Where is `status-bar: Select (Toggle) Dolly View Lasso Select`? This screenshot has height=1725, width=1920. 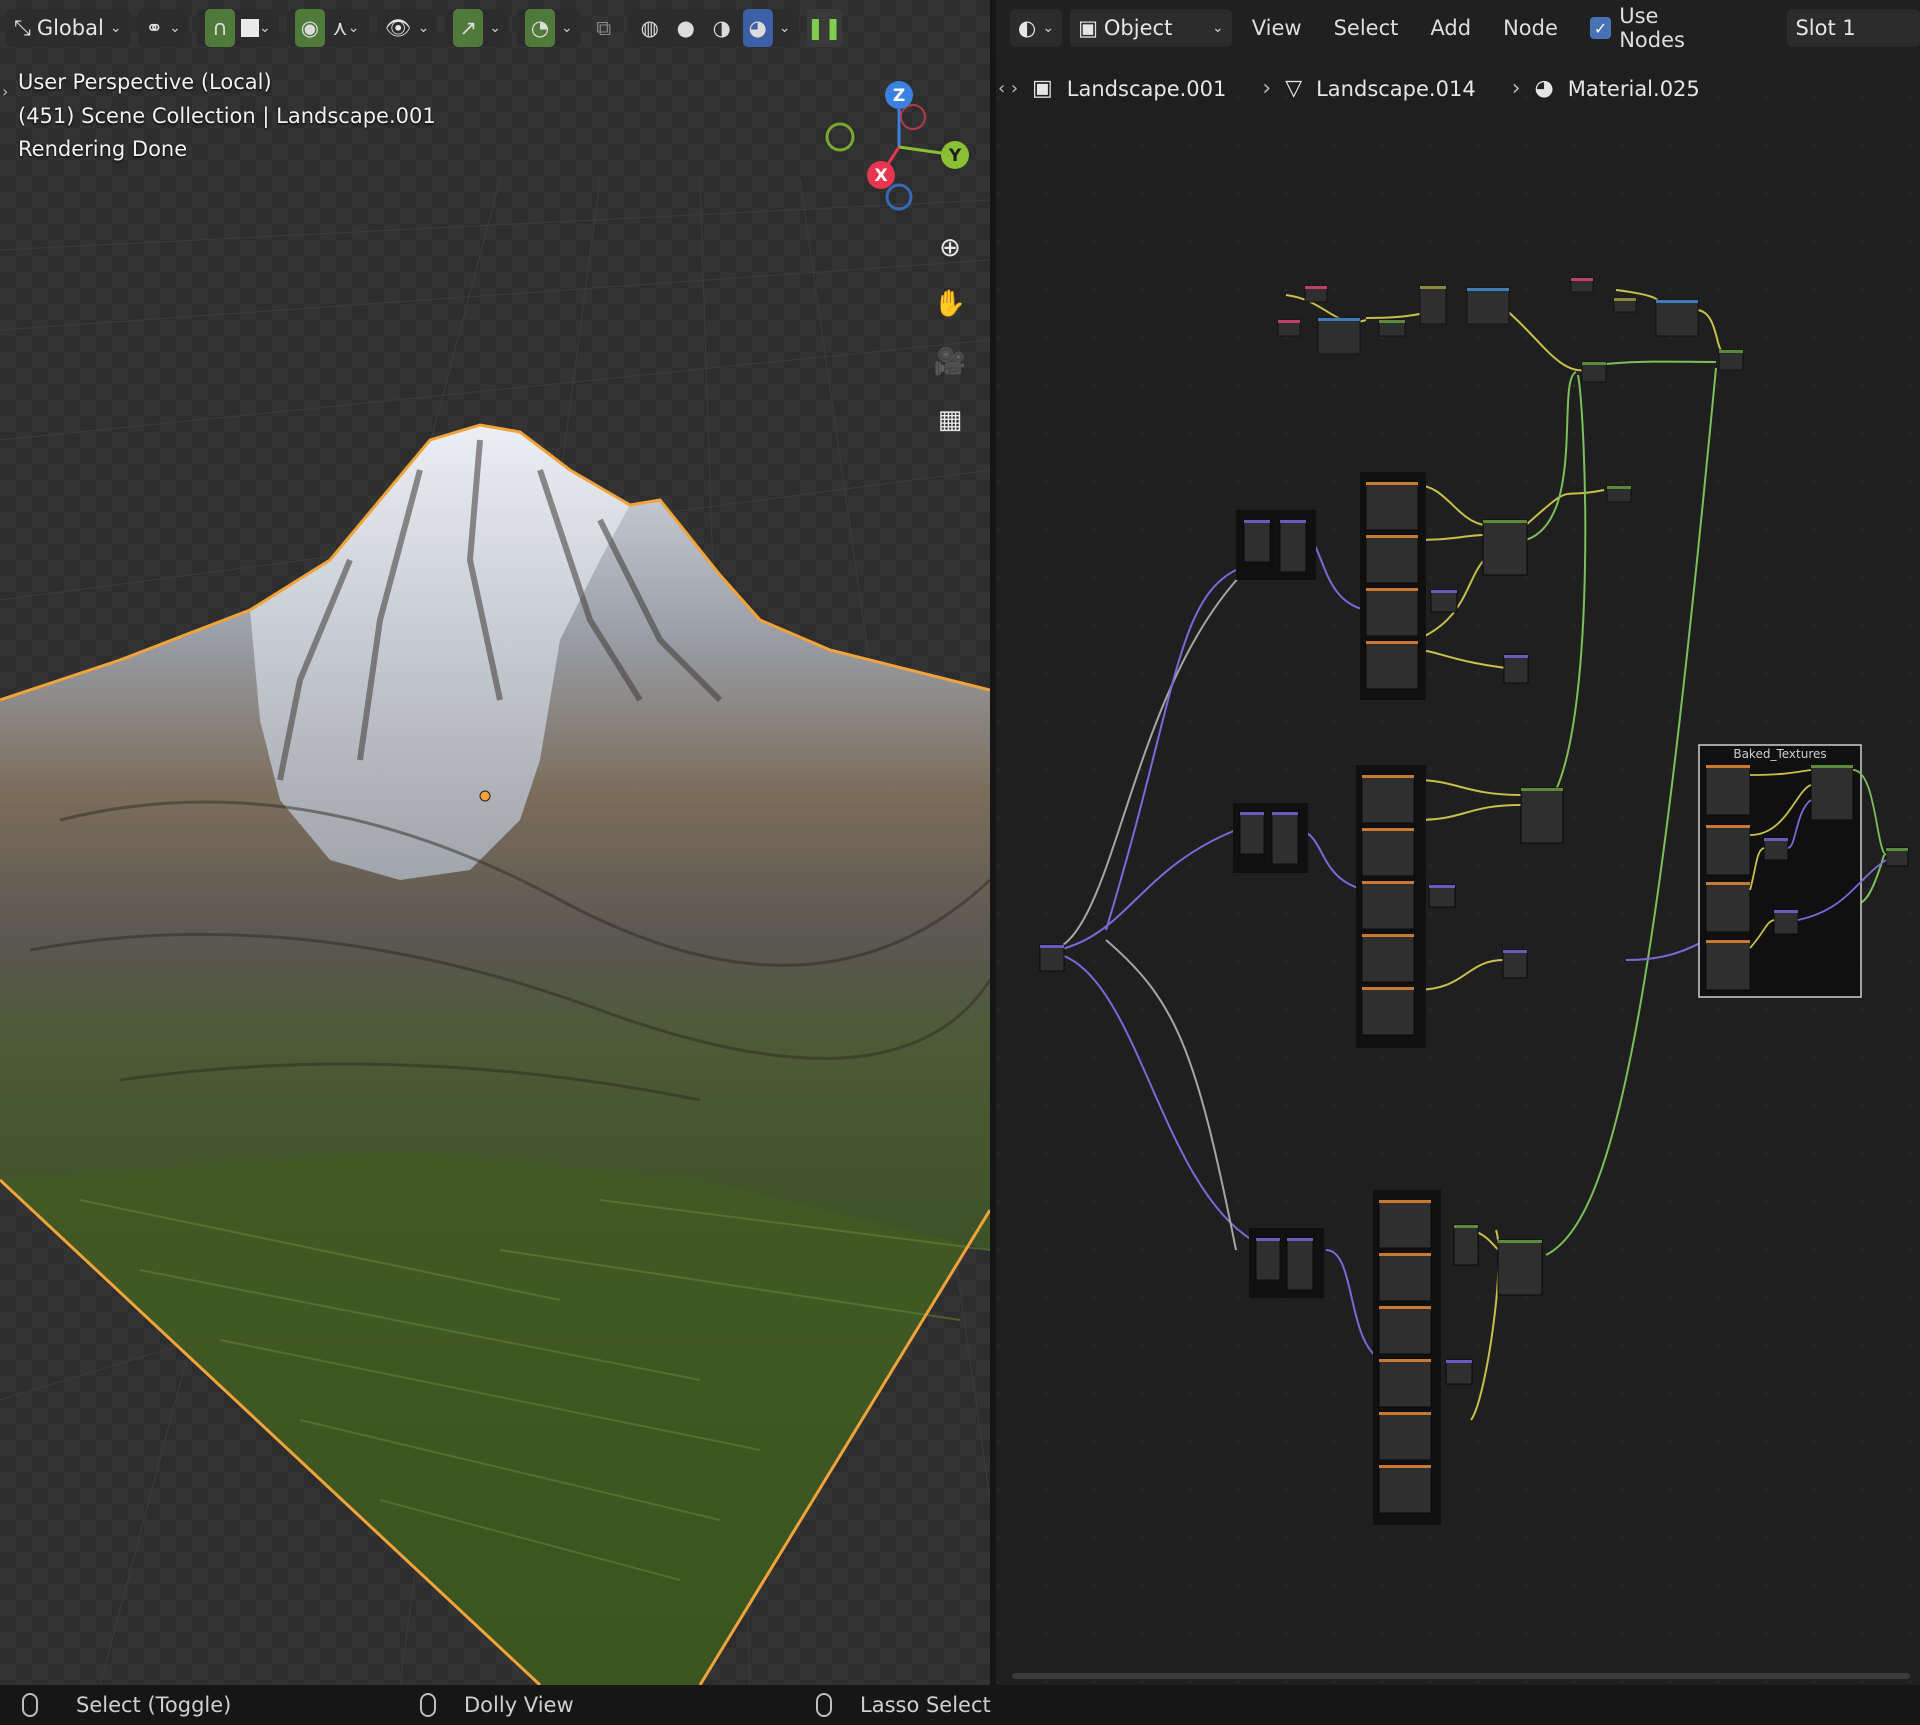 status-bar: Select (Toggle) Dolly View Lasso Select is located at coordinates (960, 1705).